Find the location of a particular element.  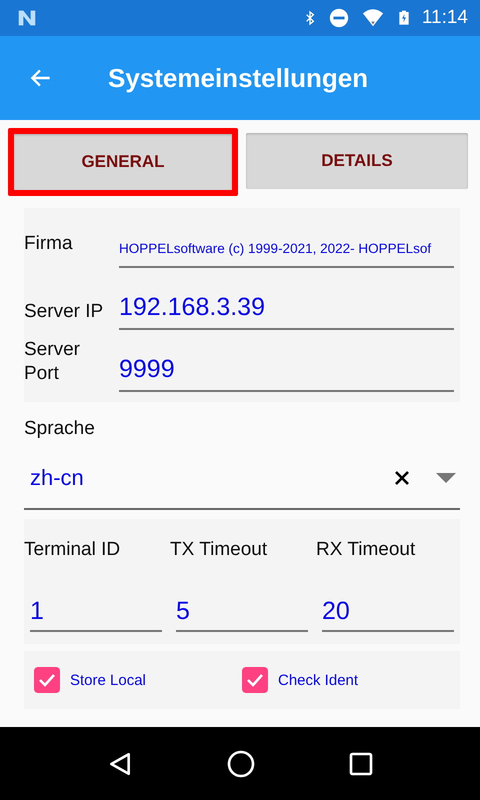

recents-icon is located at coordinates (361, 764).